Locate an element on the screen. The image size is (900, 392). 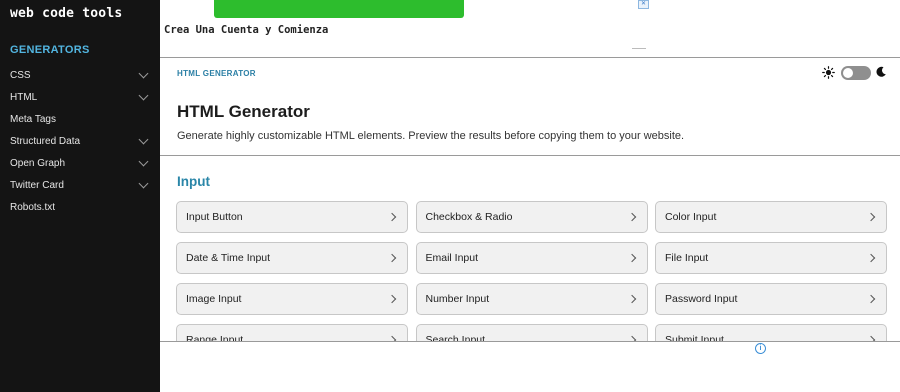
card-image-input: Image Input is located at coordinates (292, 299).